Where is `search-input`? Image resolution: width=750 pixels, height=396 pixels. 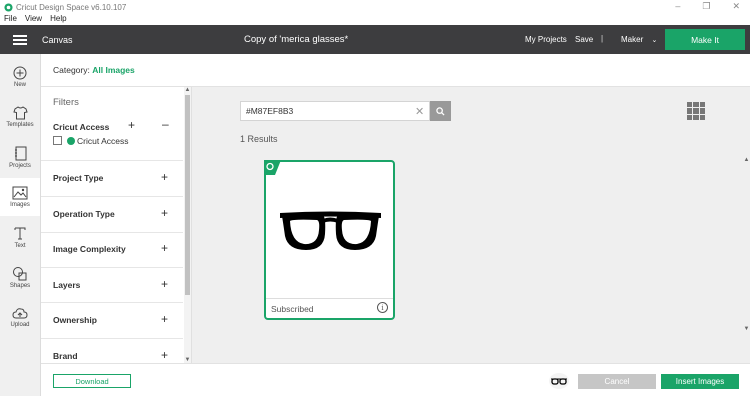 search-input is located at coordinates (326, 111).